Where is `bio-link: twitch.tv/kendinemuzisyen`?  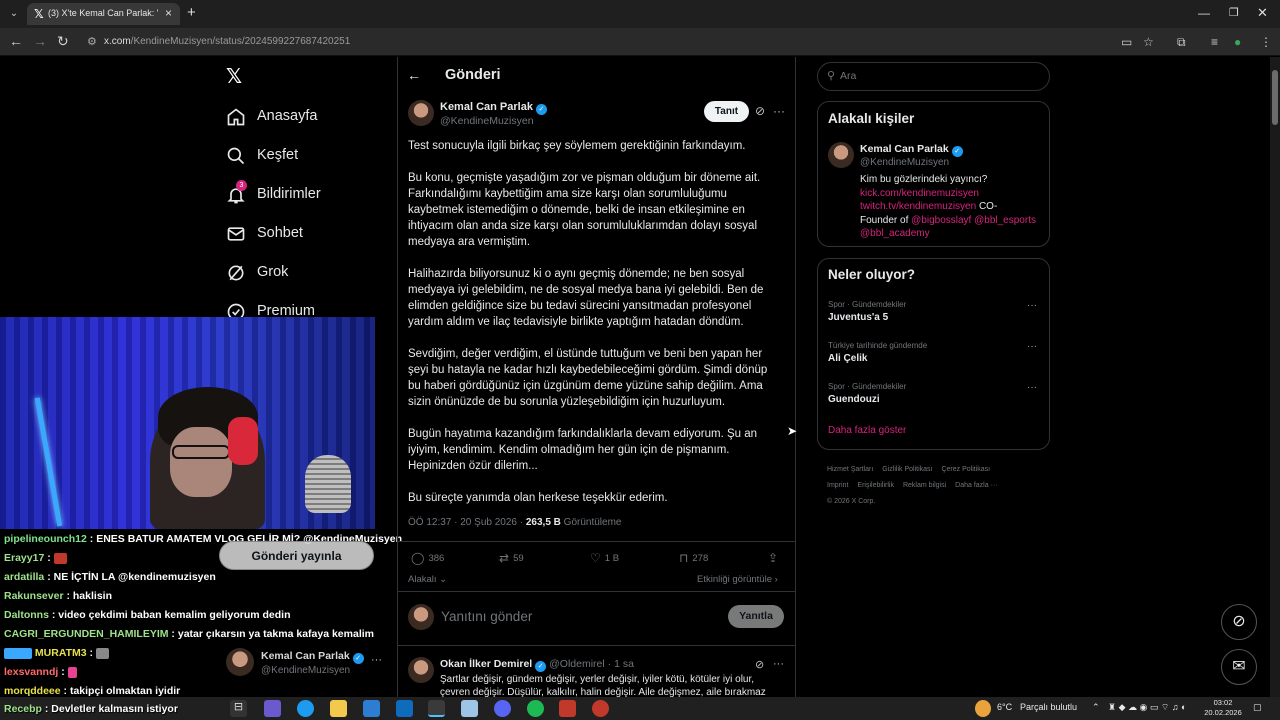
bio-link: twitch.tv/kendinemuzisyen is located at coordinates (918, 206).